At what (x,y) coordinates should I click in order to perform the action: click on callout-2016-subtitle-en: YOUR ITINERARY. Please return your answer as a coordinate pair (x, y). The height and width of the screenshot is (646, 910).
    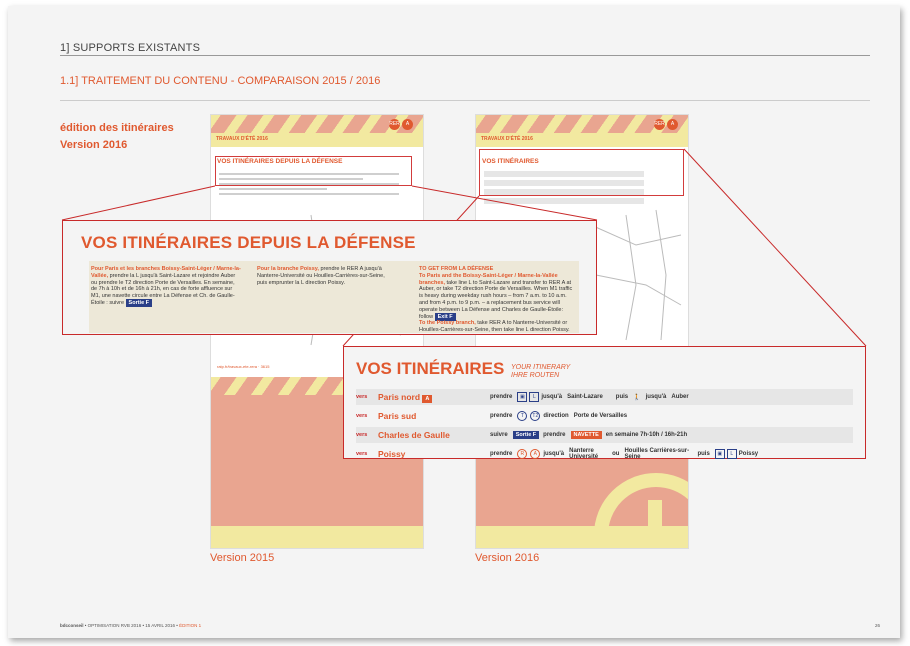
    Looking at the image, I should click on (541, 367).